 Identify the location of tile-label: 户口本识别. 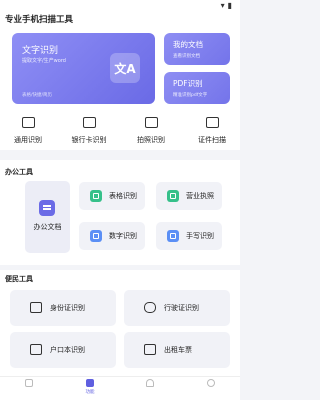
(67, 350).